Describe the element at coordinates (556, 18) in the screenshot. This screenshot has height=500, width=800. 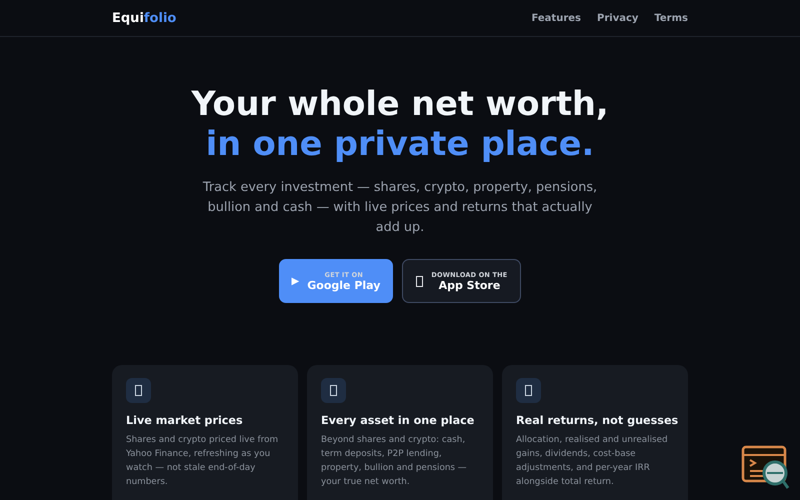
I see `nav-link: Features` at that location.